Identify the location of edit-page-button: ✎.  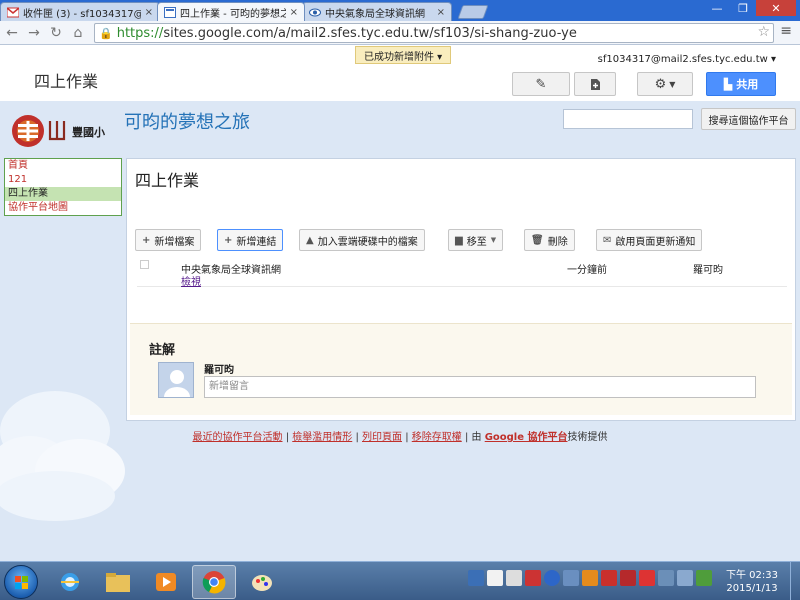
(541, 84).